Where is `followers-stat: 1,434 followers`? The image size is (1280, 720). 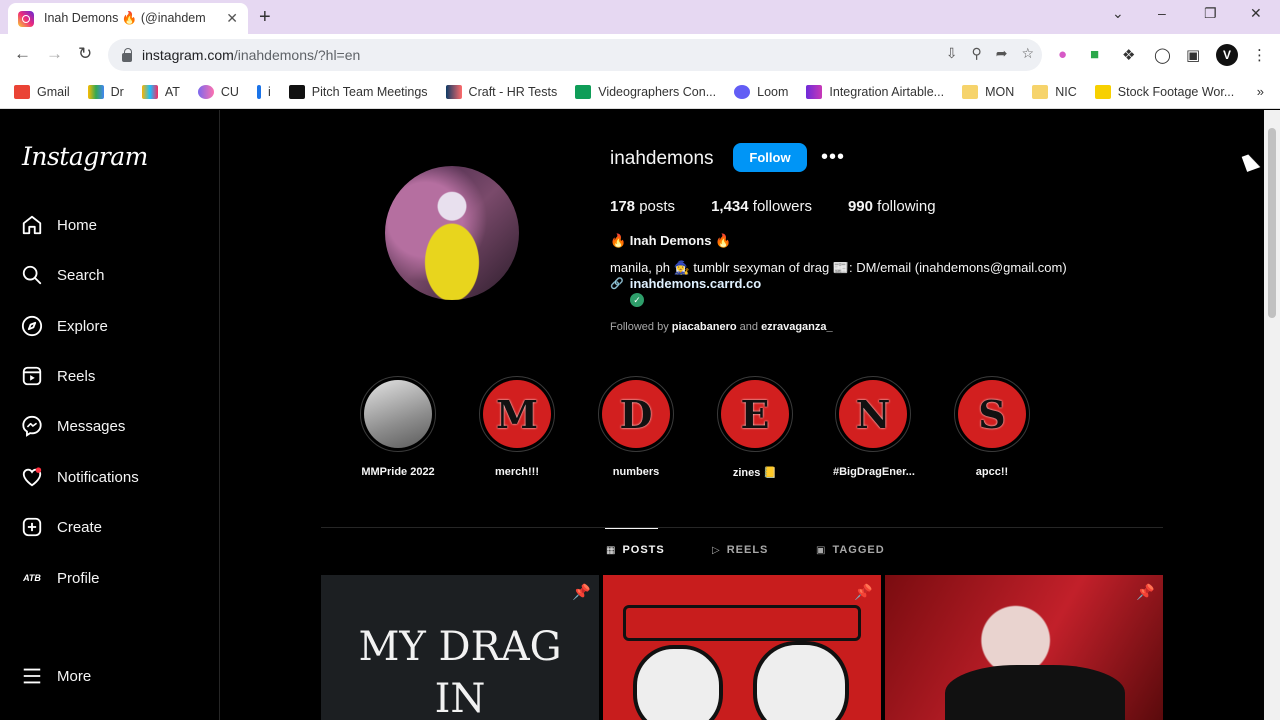 followers-stat: 1,434 followers is located at coordinates (761, 206).